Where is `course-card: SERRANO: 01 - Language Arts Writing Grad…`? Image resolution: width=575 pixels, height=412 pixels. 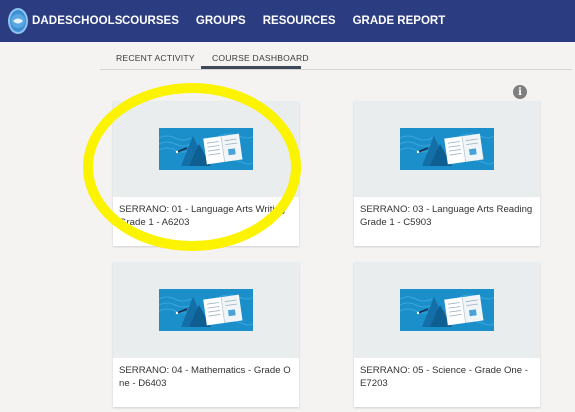 course-card: SERRANO: 01 - Language Arts Writing Grad… is located at coordinates (206, 173).